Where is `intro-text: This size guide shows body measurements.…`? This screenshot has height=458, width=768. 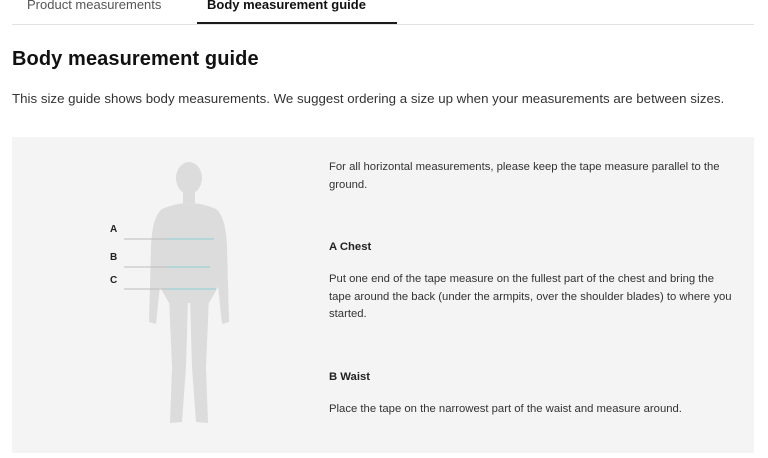
intro-text: This size guide shows body measurements.… is located at coordinates (368, 98).